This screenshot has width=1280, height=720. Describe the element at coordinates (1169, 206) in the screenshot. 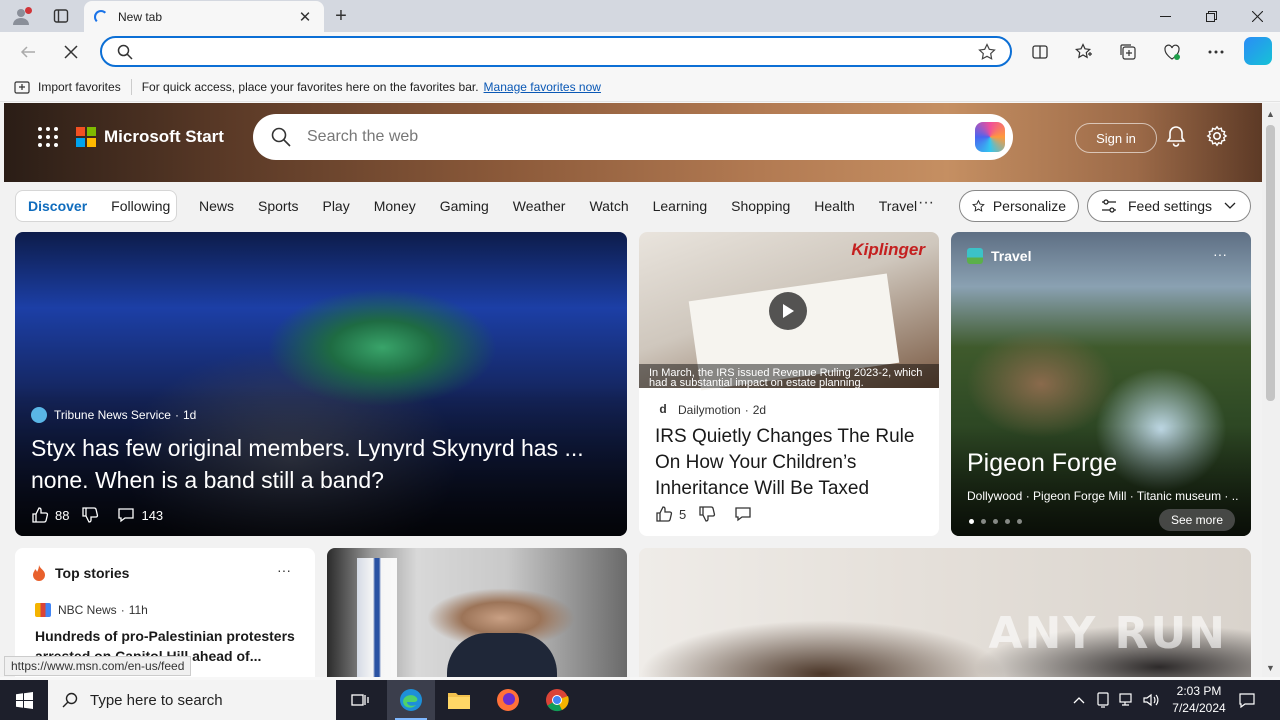

I see `feed-settings-button: Feed settings` at that location.